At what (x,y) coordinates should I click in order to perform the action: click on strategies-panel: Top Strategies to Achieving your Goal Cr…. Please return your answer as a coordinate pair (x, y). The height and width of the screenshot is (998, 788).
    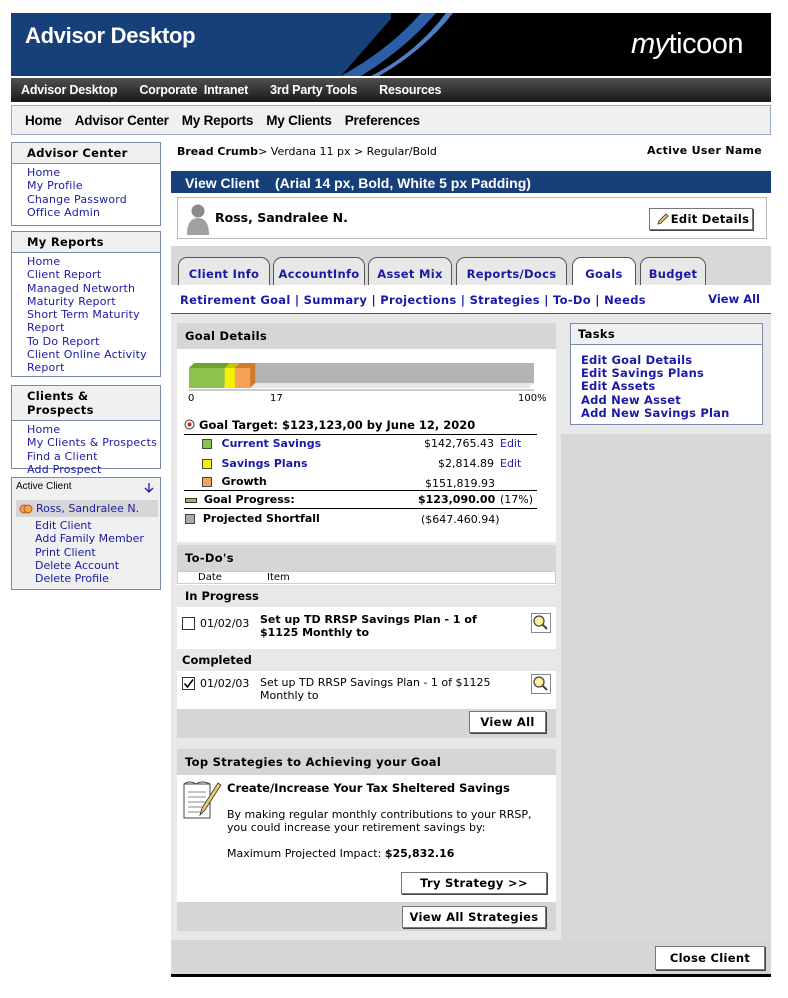
    Looking at the image, I should click on (366, 840).